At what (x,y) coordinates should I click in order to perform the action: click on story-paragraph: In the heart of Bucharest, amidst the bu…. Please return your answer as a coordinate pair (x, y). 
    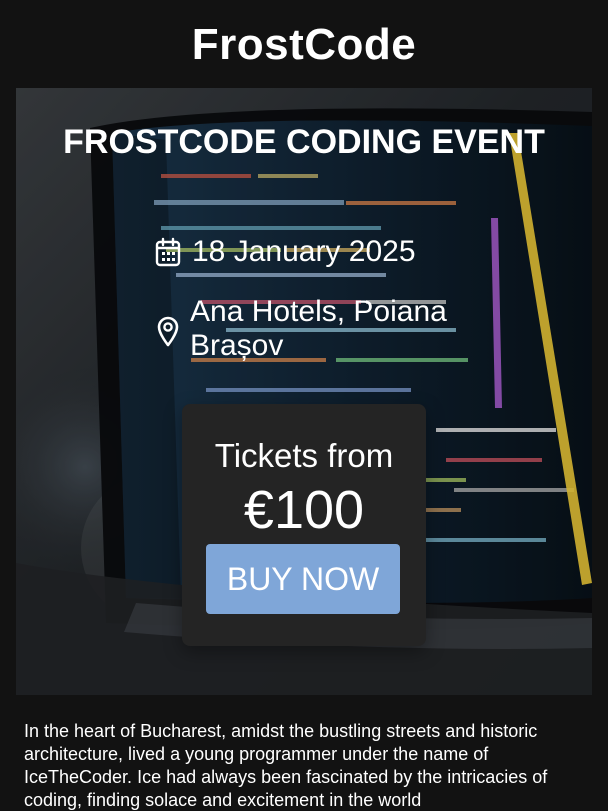
    Looking at the image, I should click on (286, 765).